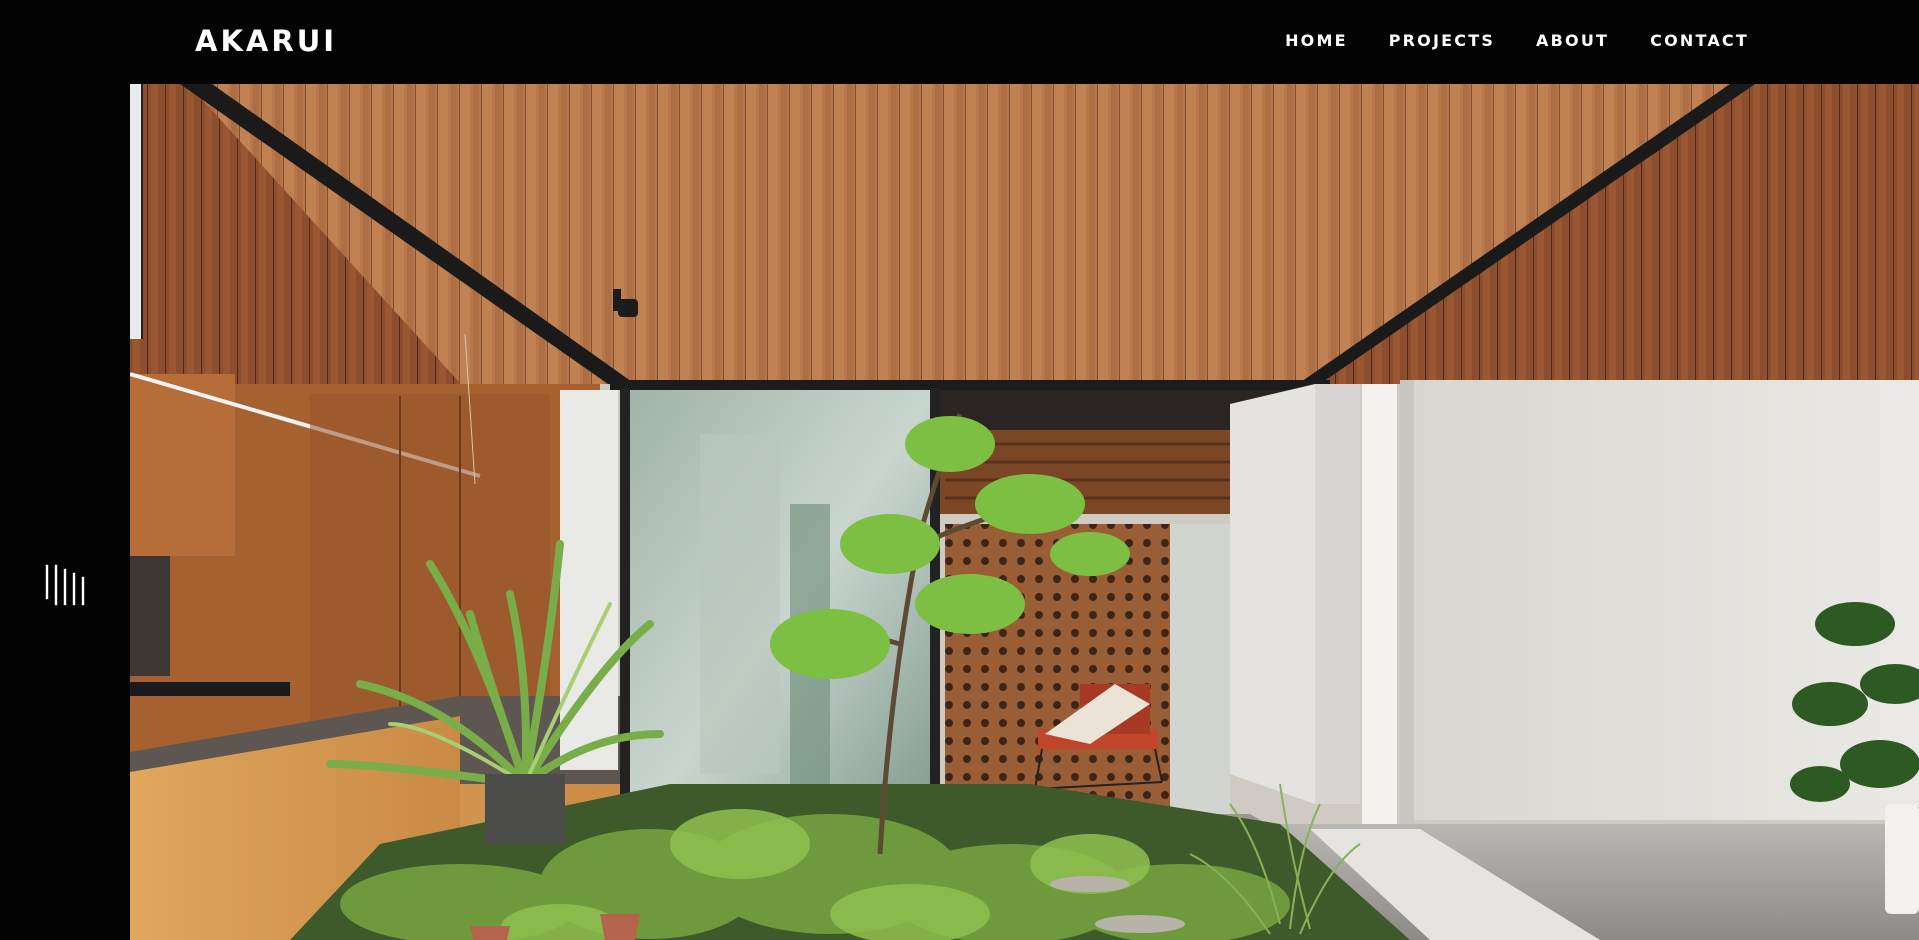  Describe the element at coordinates (1517, 41) in the screenshot. I see `main-nav: HOME PROJECTS ABOUT CONTACT` at that location.